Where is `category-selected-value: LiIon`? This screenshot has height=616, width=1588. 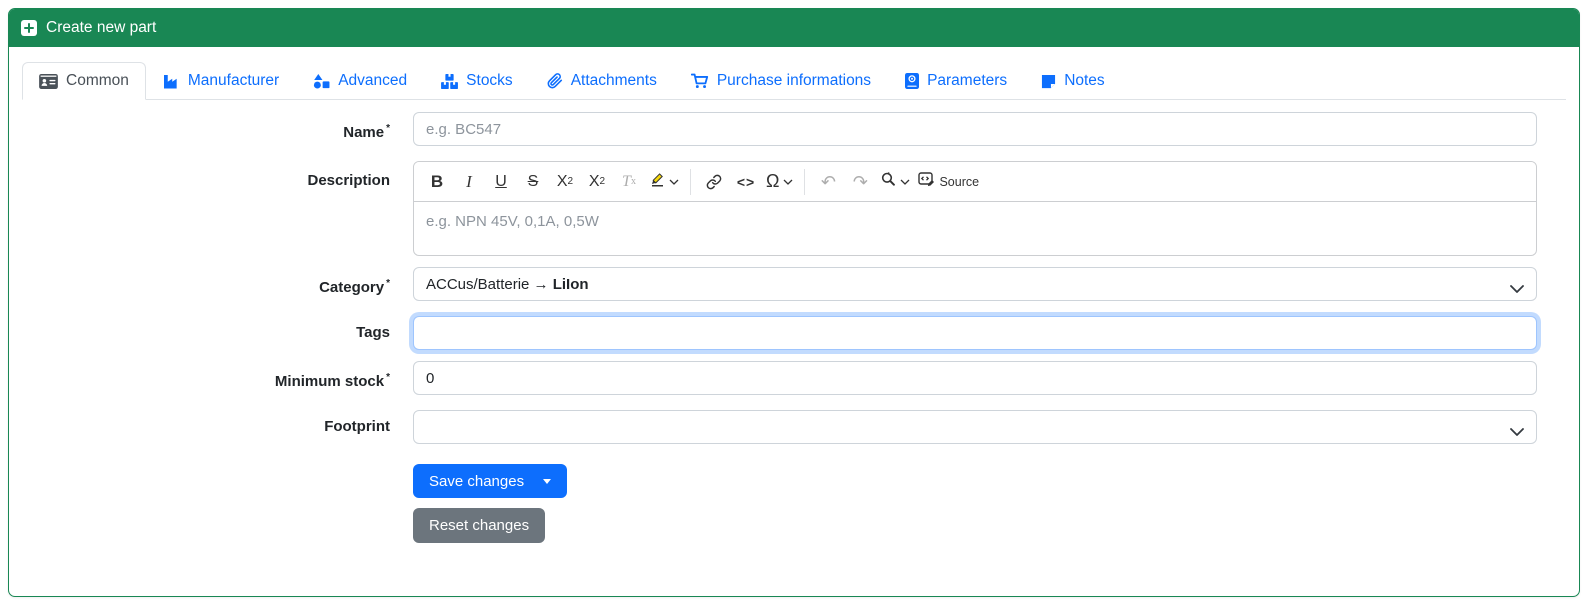 category-selected-value: LiIon is located at coordinates (570, 284).